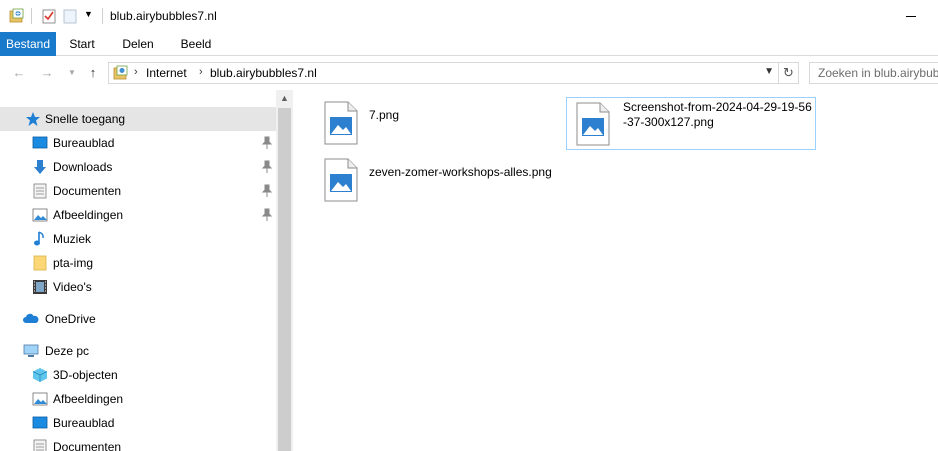 The height and width of the screenshot is (451, 938). Describe the element at coordinates (49, 16) in the screenshot. I see `properties-icon` at that location.